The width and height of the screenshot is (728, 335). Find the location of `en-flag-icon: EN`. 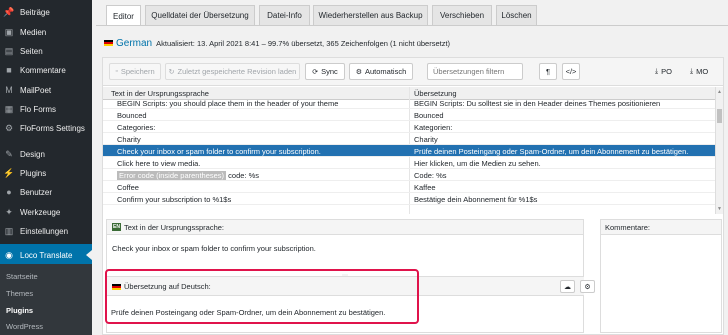

en-flag-icon: EN is located at coordinates (116, 227).